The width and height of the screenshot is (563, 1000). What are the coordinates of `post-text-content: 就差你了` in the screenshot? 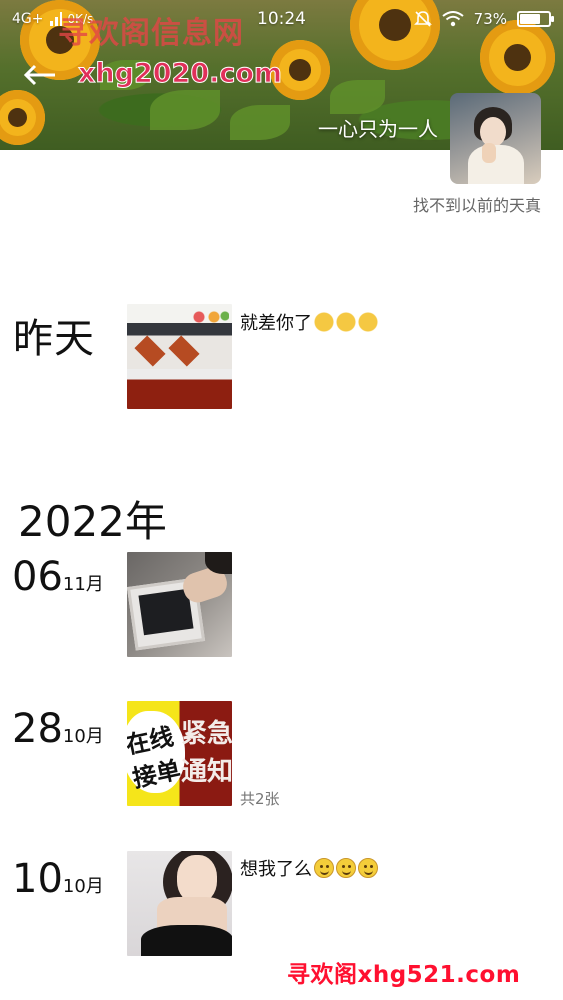 It's located at (276, 323).